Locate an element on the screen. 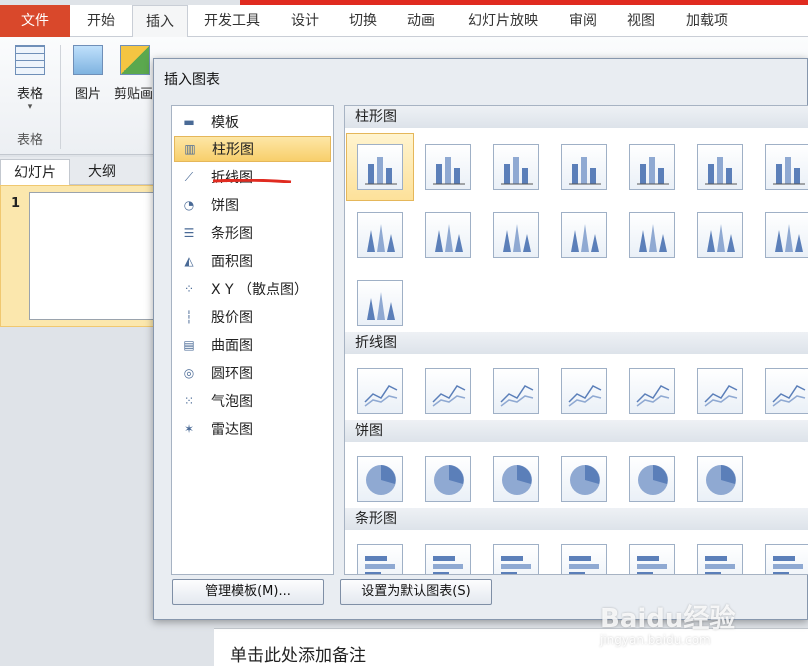  tab-animations: 动画 is located at coordinates (421, 21).